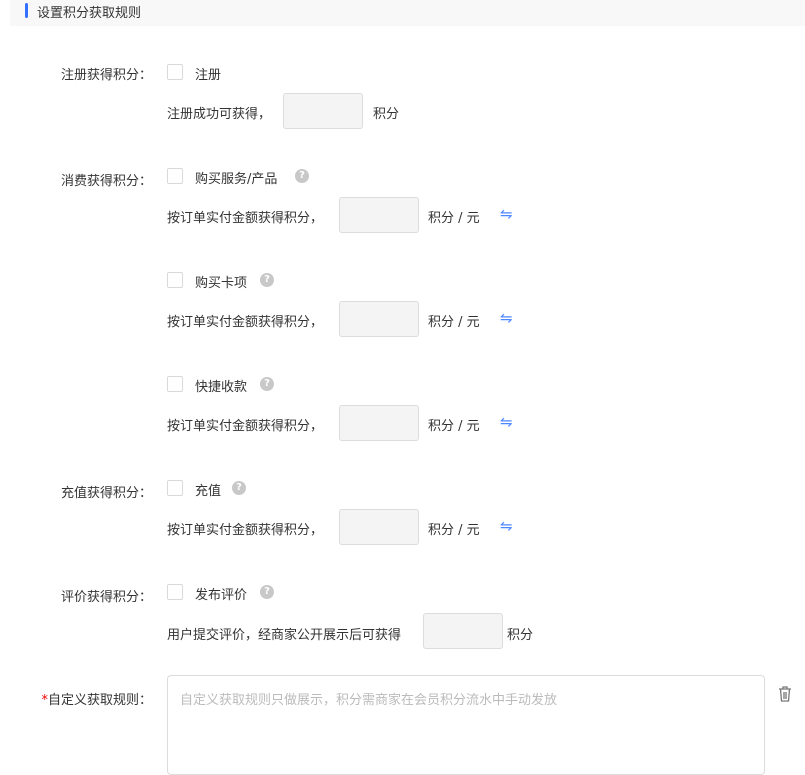  I want to click on recharge-label: 充值获得积分：, so click(106, 493).